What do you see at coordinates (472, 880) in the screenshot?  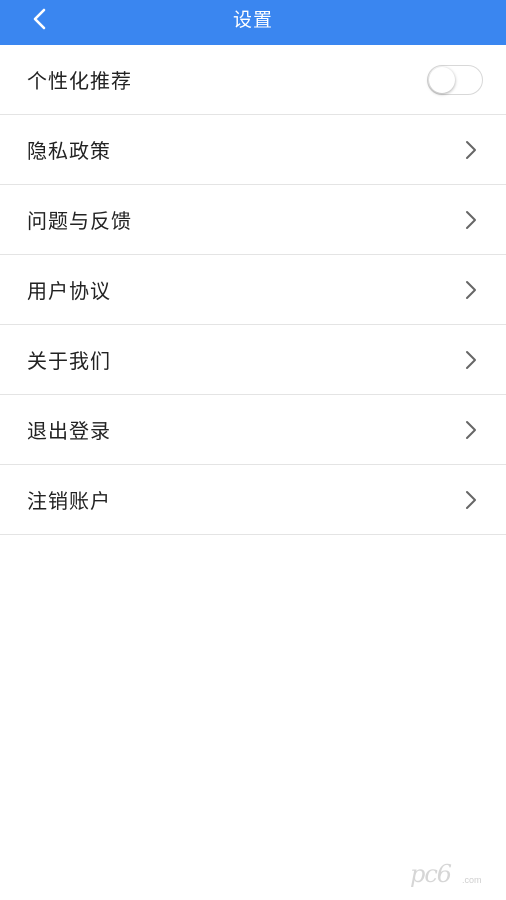 I see `watermark-domain: .com` at bounding box center [472, 880].